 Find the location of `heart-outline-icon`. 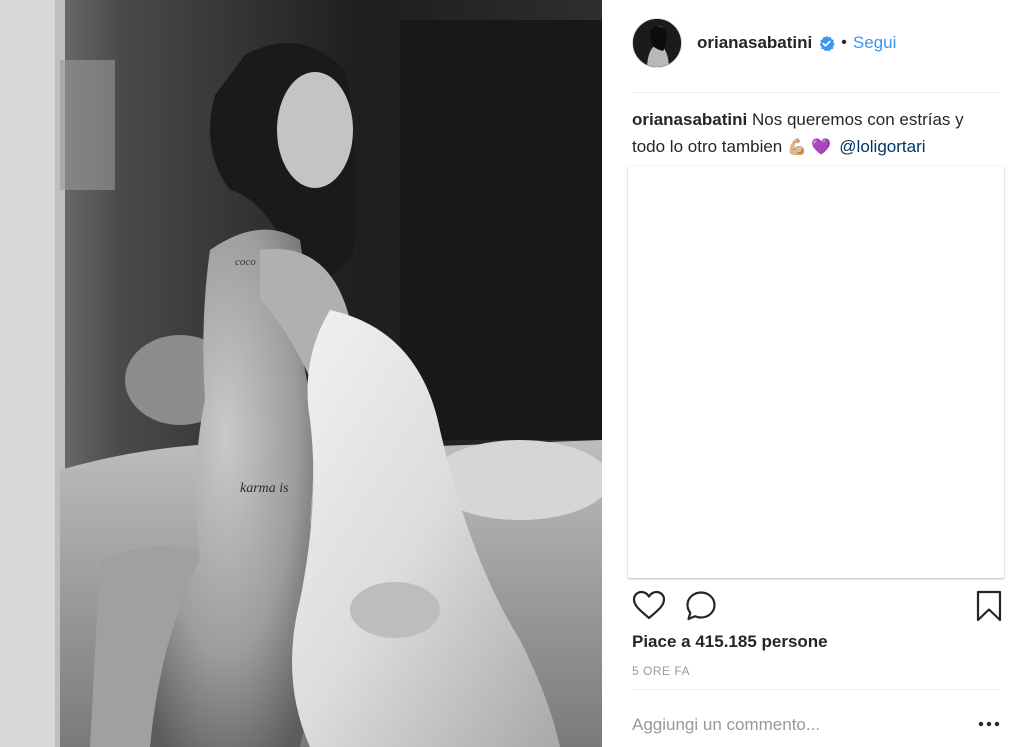

heart-outline-icon is located at coordinates (649, 605).